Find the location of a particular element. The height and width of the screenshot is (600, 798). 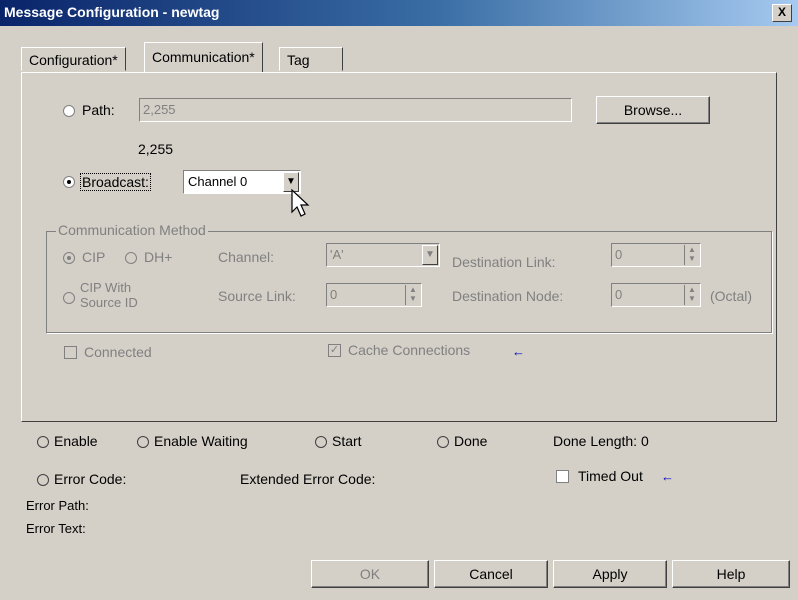

timed-out-checkbox is located at coordinates (562, 476).